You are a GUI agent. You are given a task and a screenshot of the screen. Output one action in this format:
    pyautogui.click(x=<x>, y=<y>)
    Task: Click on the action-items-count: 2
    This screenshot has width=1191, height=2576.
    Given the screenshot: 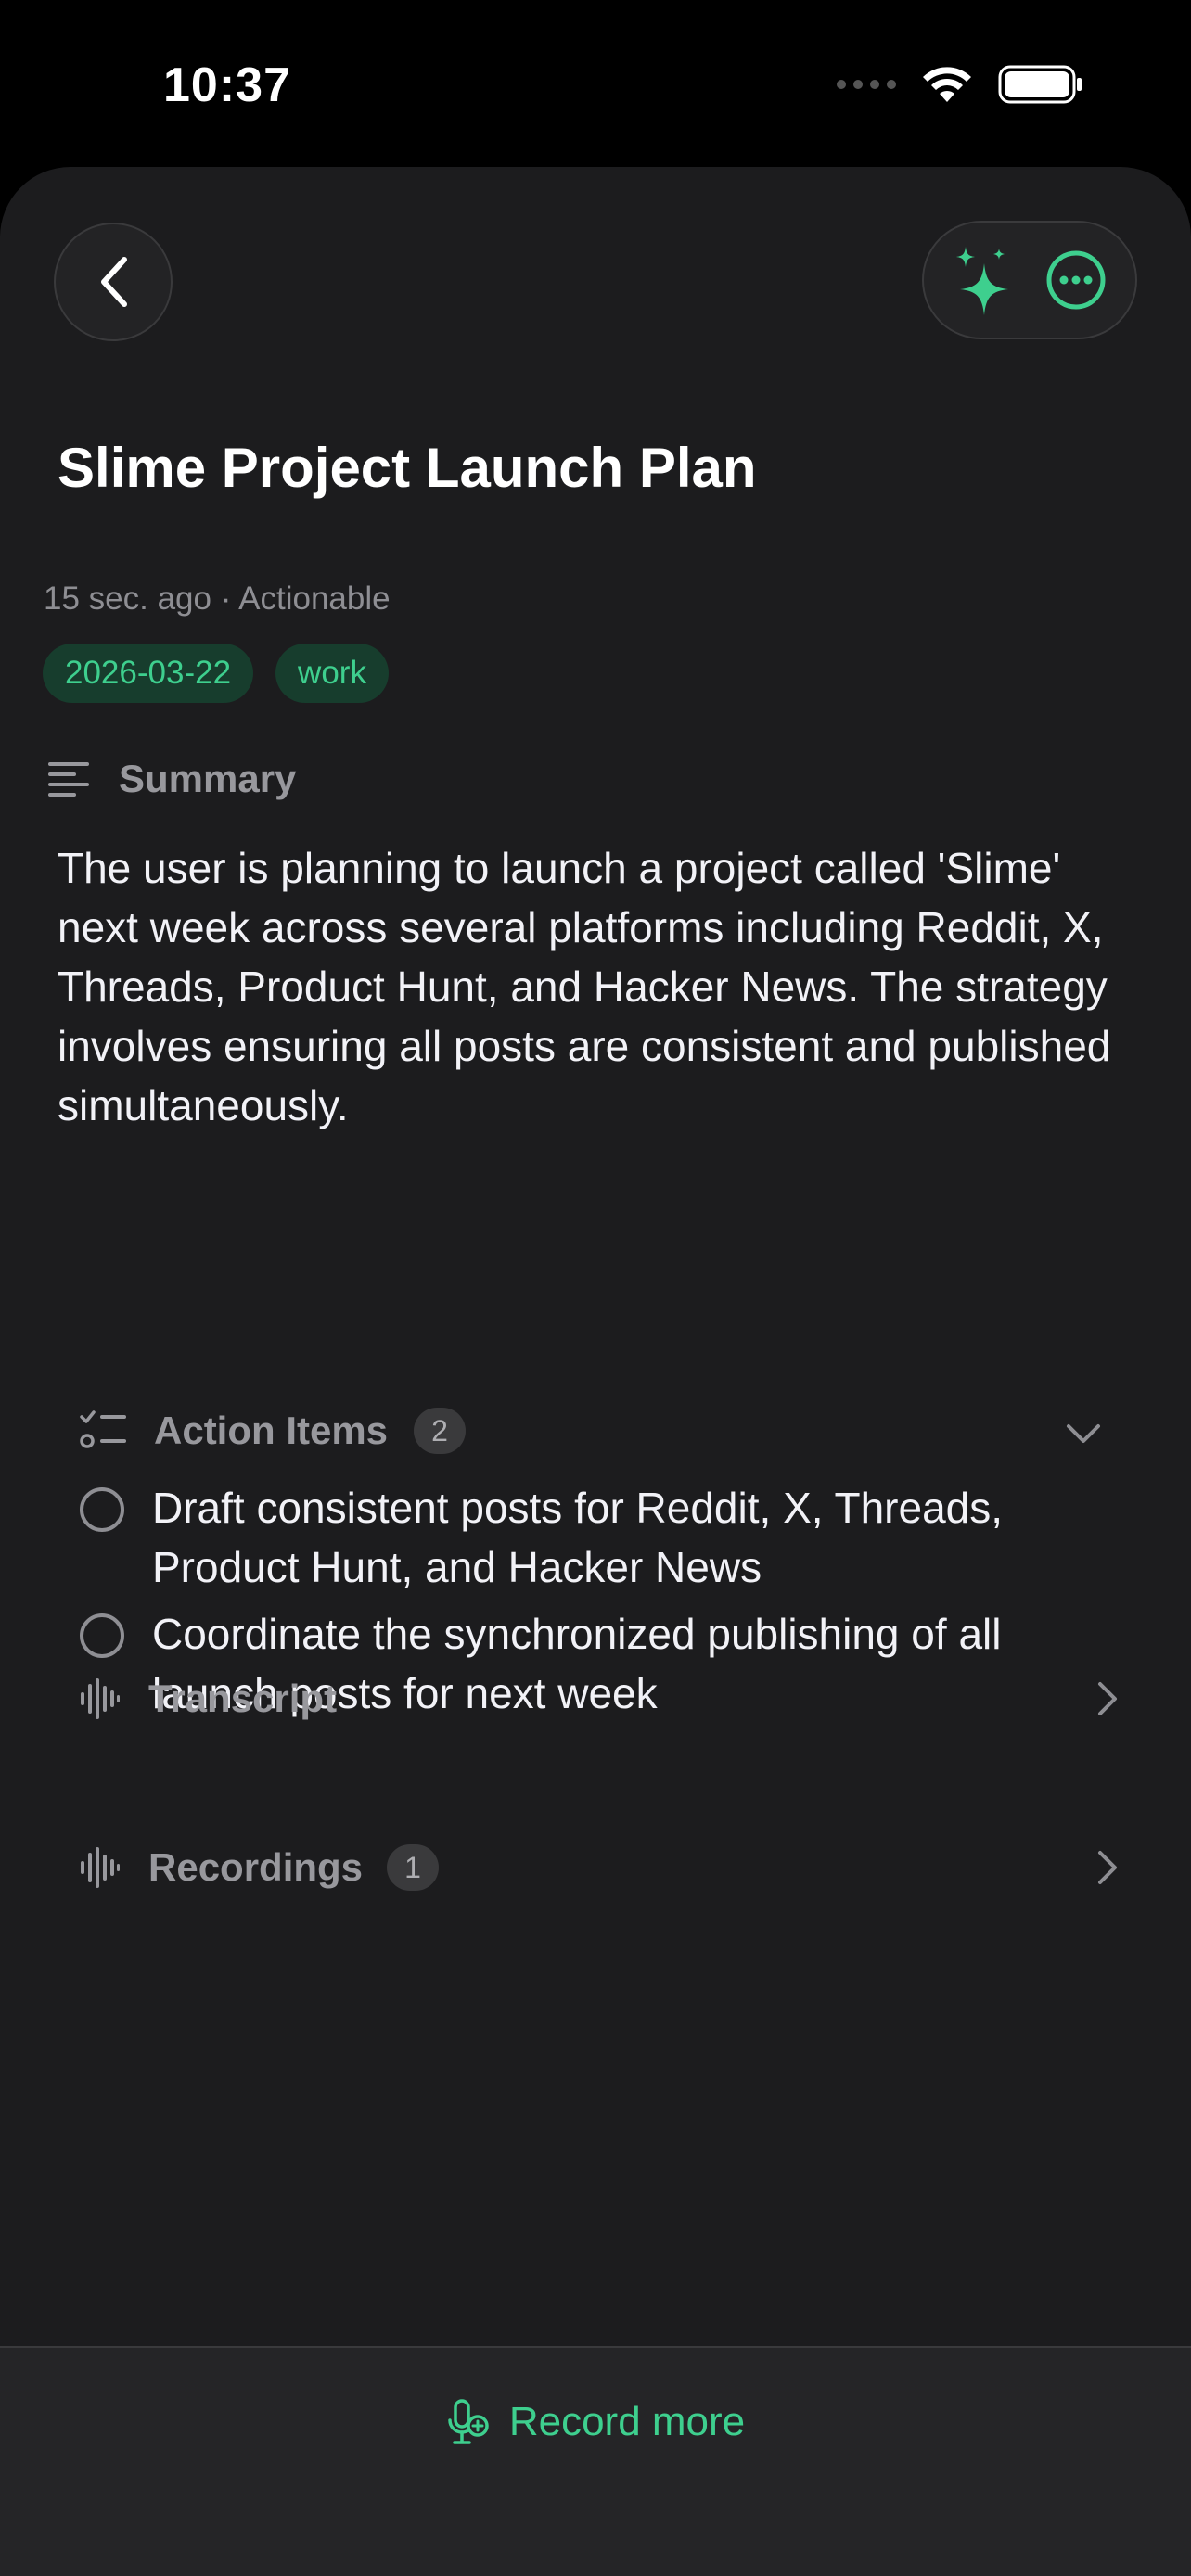 What is the action you would take?
    pyautogui.click(x=440, y=1431)
    